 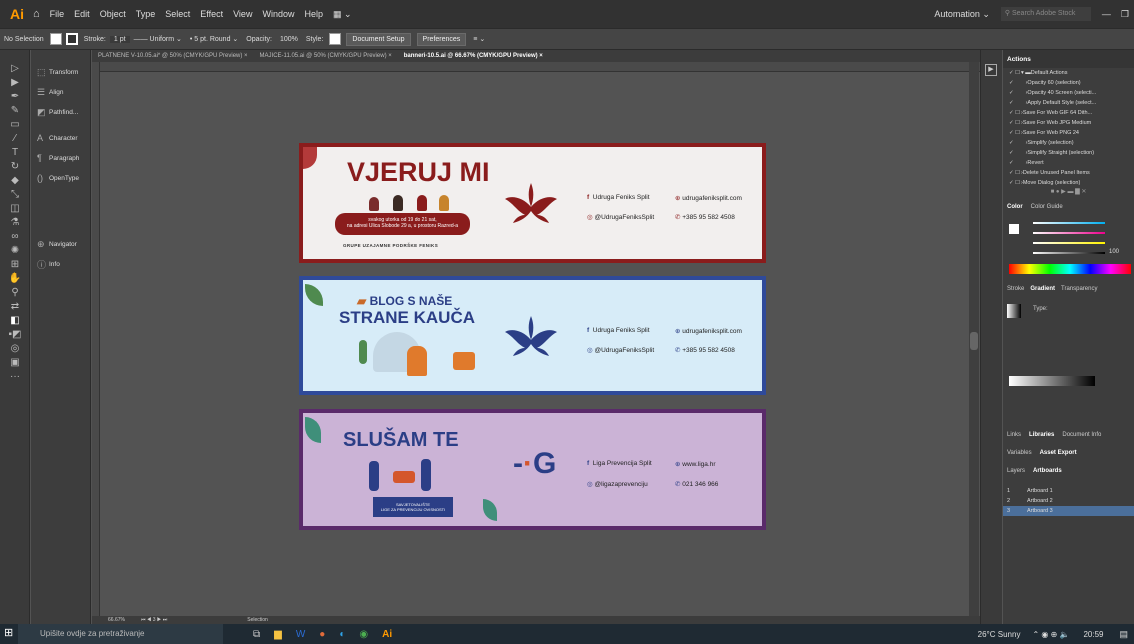 What do you see at coordinates (1058, 456) in the screenshot?
I see `tab-asset-export: Asset Export` at bounding box center [1058, 456].